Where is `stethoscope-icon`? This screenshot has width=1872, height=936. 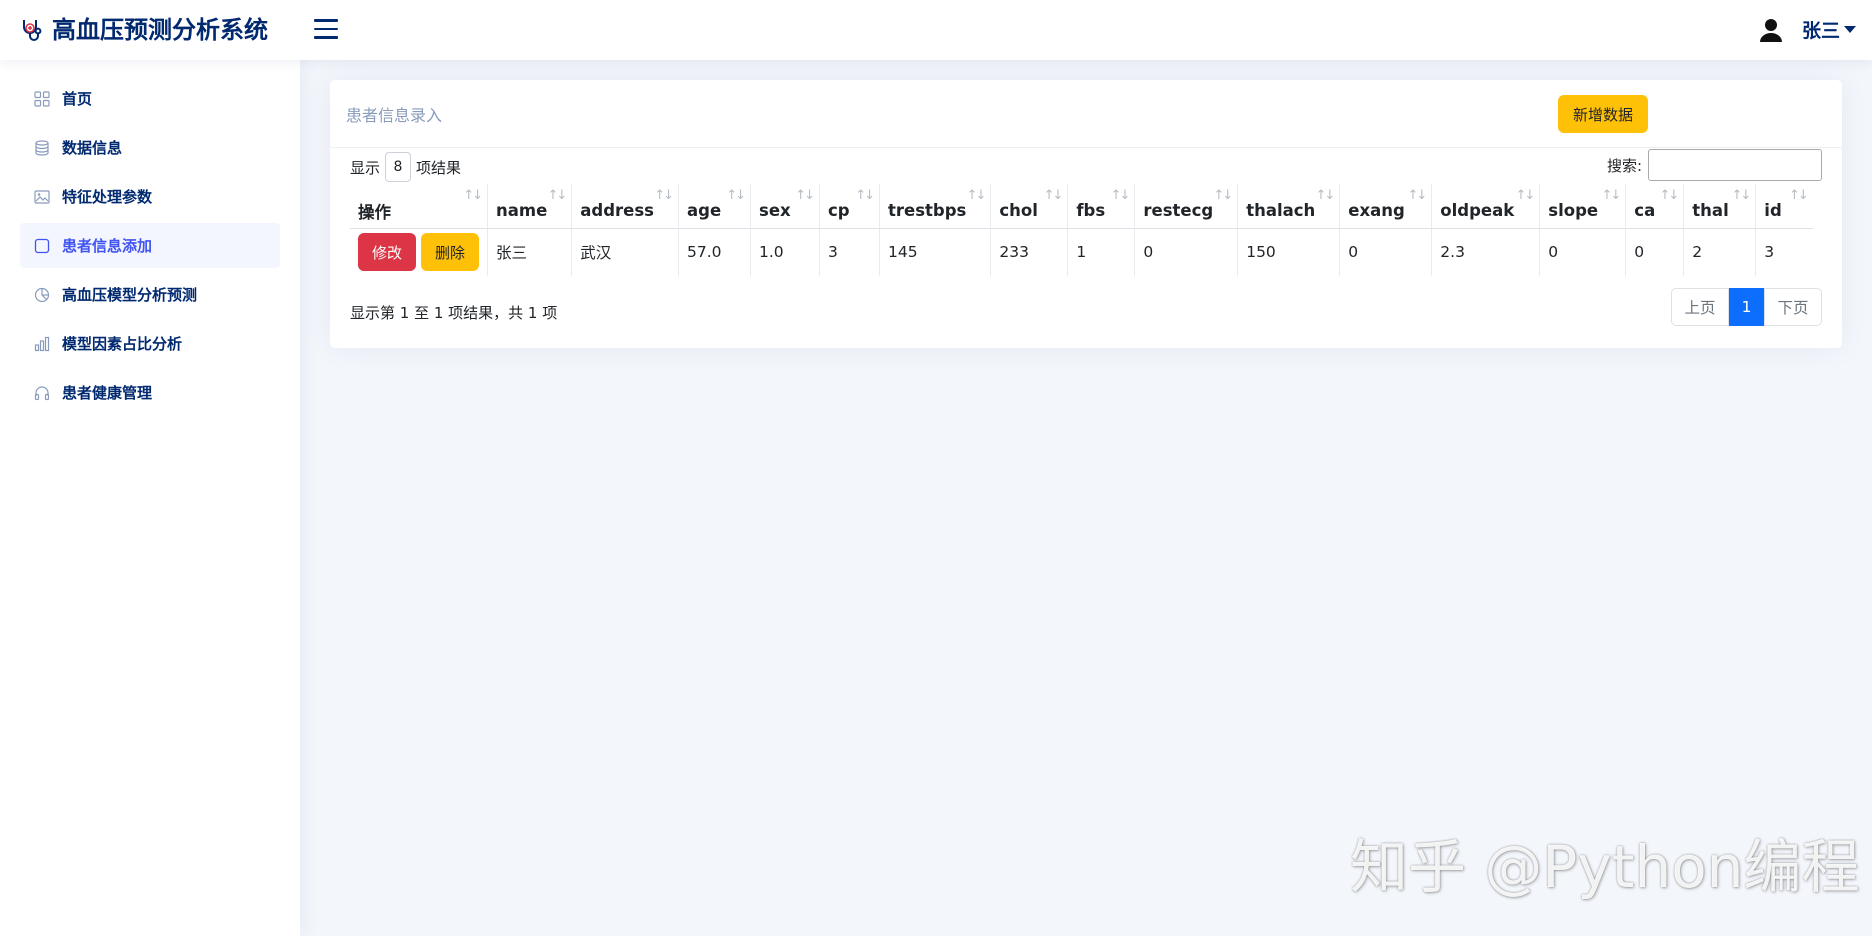 stethoscope-icon is located at coordinates (32, 30).